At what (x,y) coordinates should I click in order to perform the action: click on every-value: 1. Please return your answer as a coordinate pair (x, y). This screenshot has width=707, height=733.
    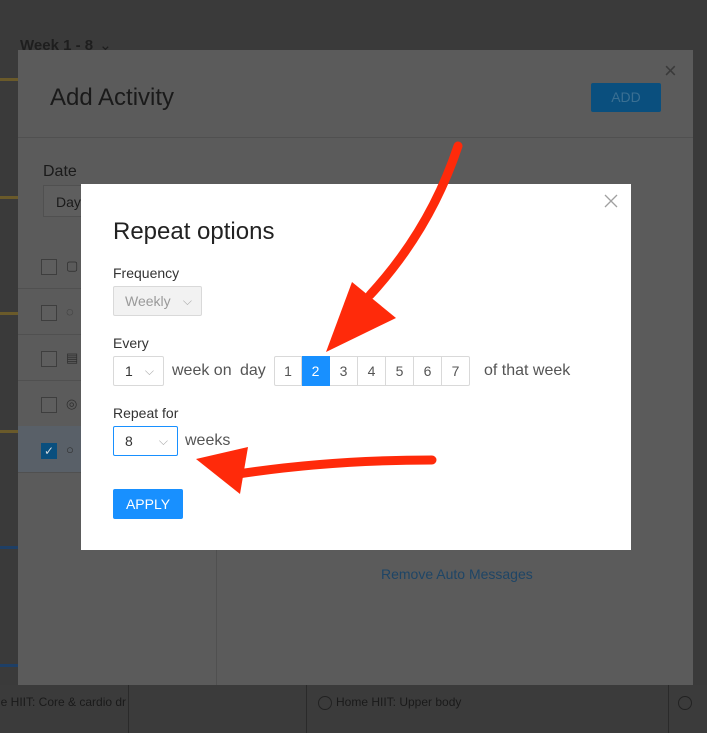
    Looking at the image, I should click on (129, 371).